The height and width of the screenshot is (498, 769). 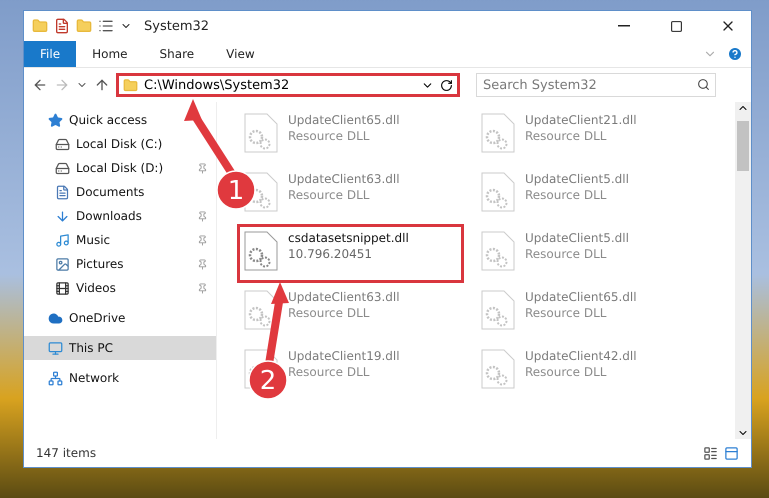 What do you see at coordinates (120, 216) in the screenshot?
I see `sidebar-item: Downloads` at bounding box center [120, 216].